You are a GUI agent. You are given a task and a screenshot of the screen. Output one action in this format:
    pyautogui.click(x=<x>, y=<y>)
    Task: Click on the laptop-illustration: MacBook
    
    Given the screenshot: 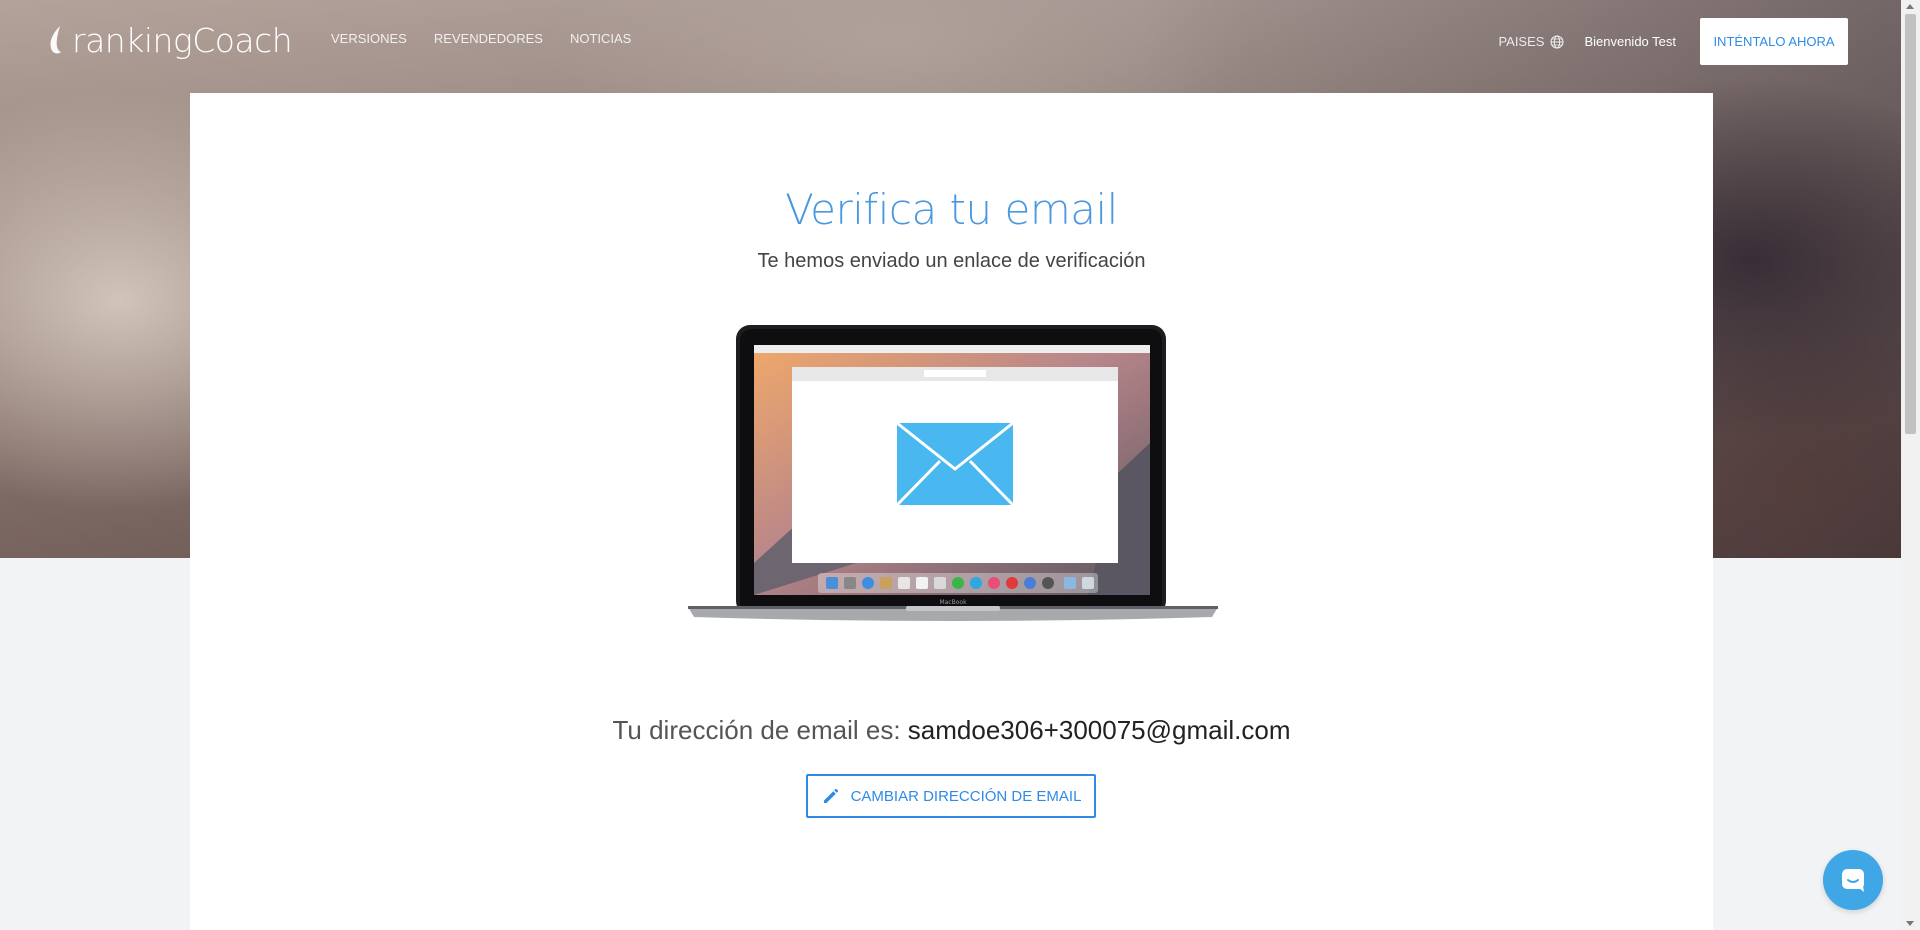 What is the action you would take?
    pyautogui.click(x=953, y=473)
    